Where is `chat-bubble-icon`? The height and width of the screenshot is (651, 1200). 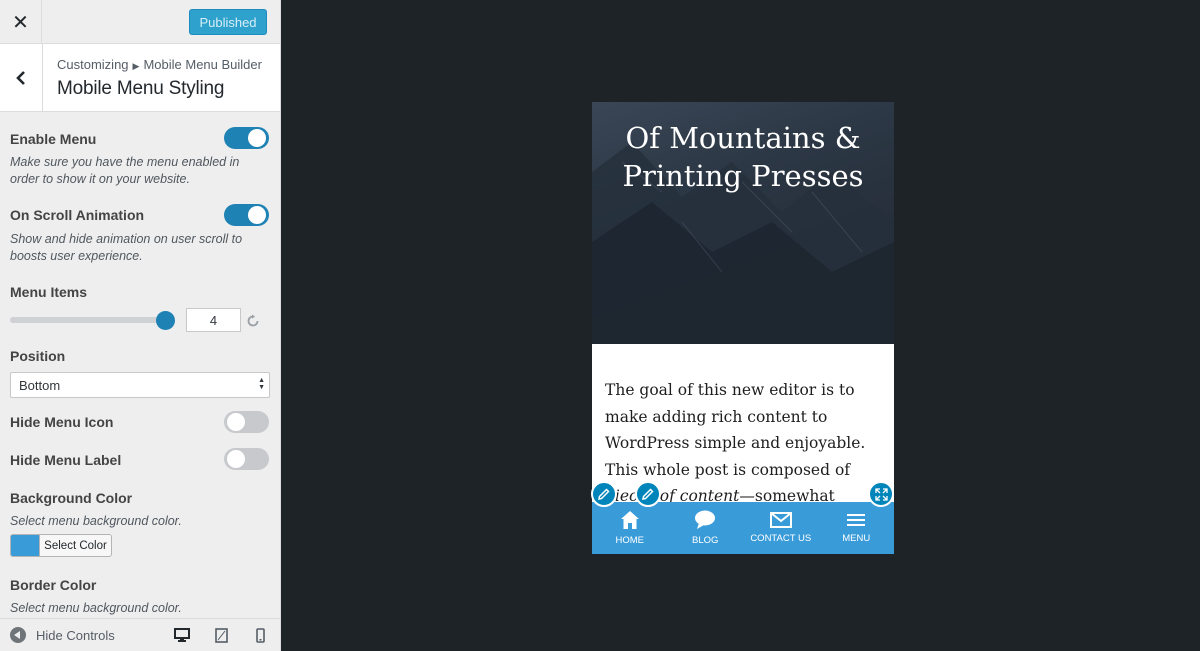
chat-bubble-icon is located at coordinates (705, 519).